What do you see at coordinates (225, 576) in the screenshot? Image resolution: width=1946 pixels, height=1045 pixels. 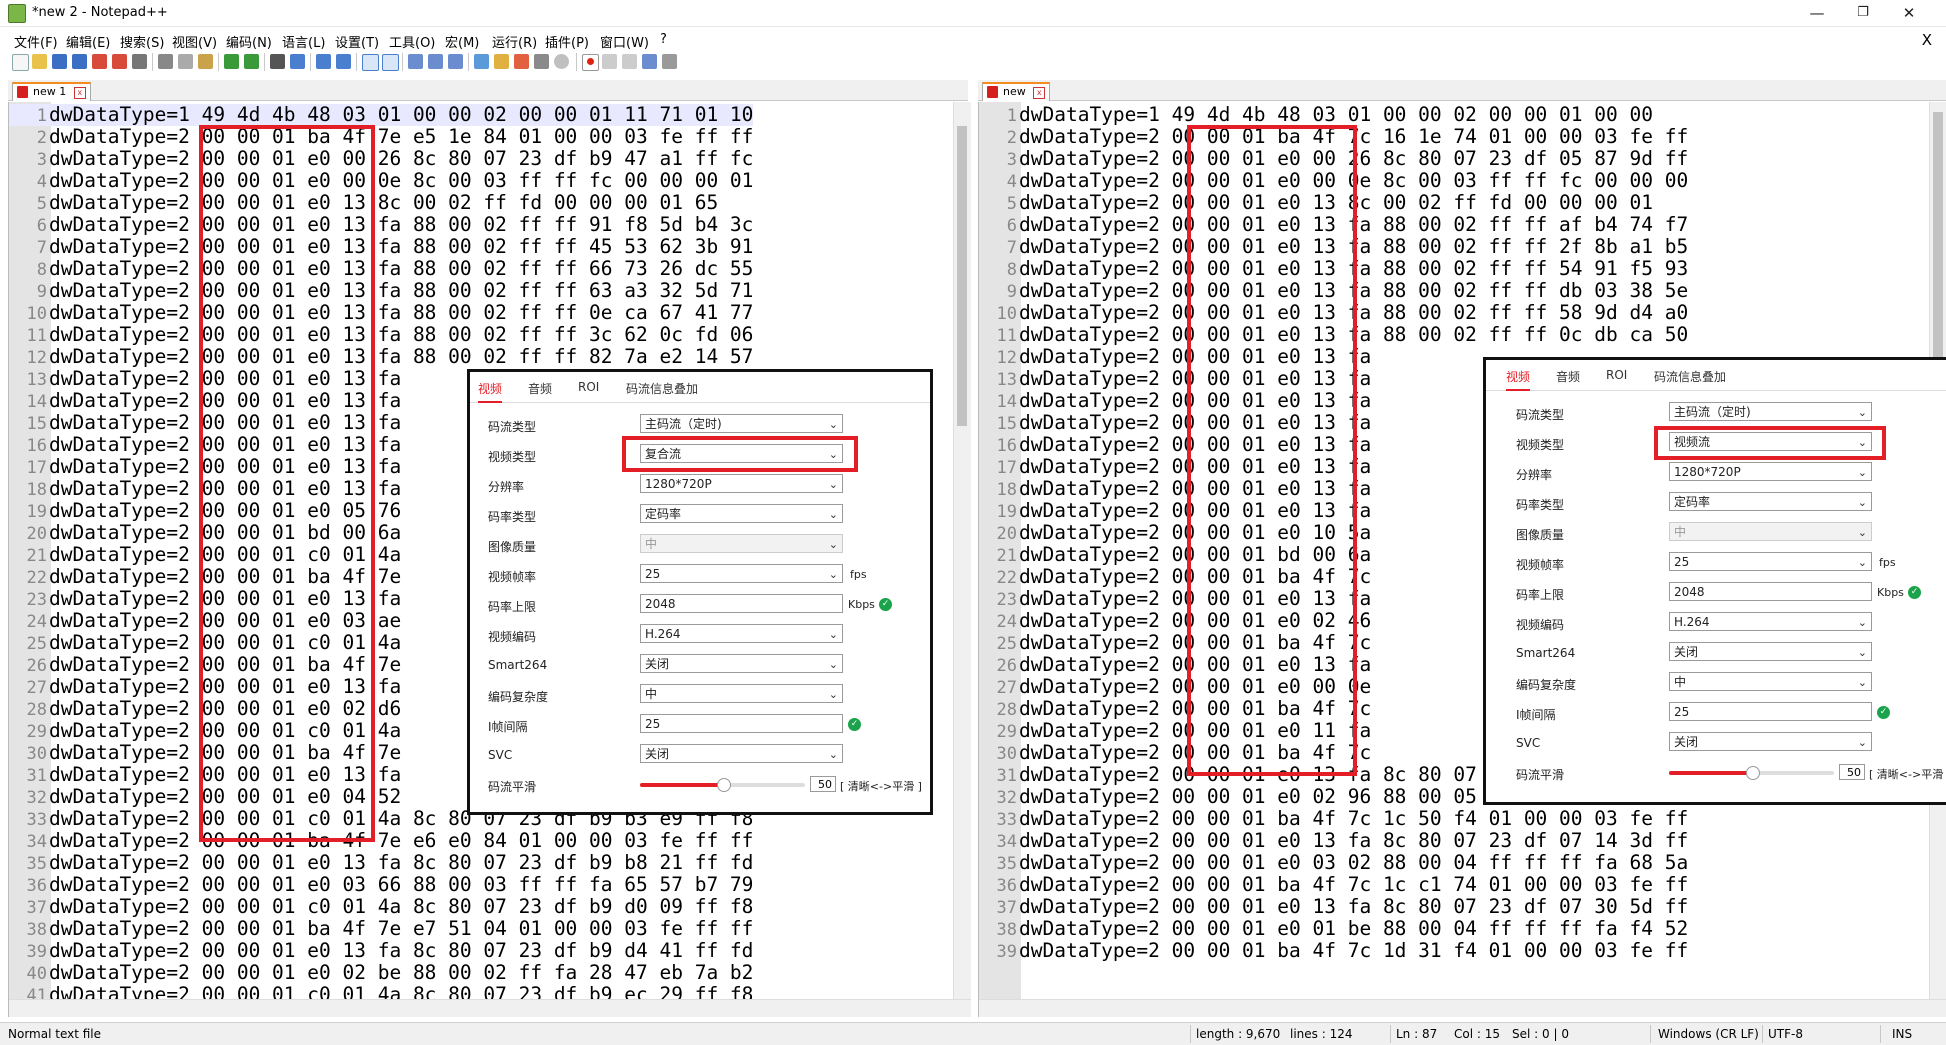 I see `line-text: dwDataType=2 00 00 01 ba 4f 7e` at bounding box center [225, 576].